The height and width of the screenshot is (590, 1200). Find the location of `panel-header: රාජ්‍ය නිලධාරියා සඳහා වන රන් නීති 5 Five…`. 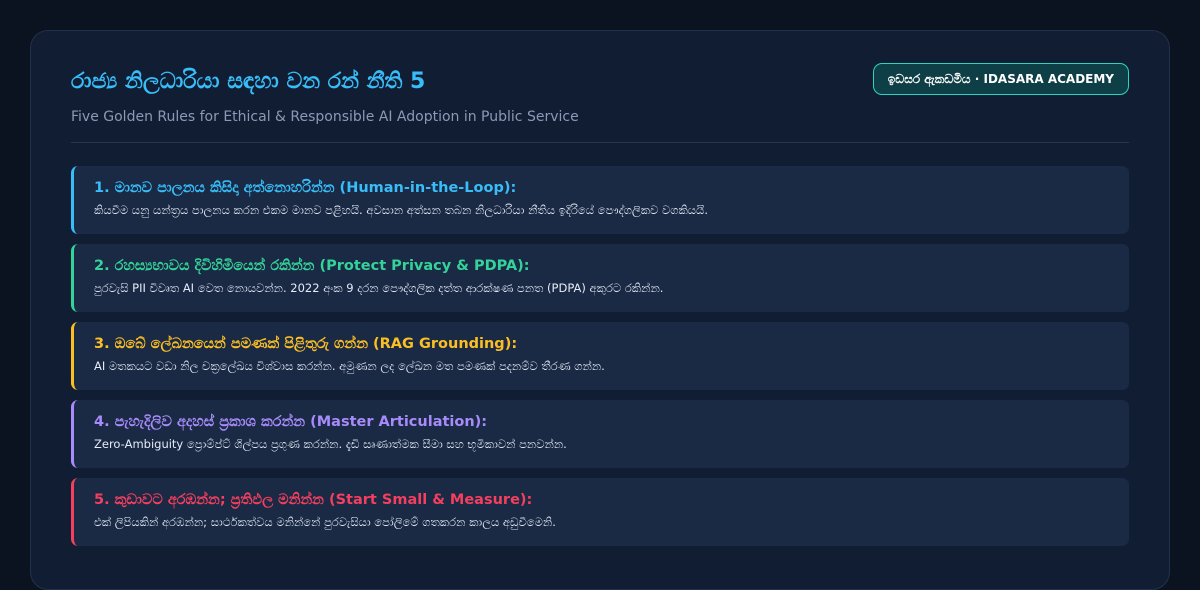

panel-header: රාජ්‍ය නිලධාරියා සඳහා වන රන් නීති 5 Five… is located at coordinates (600, 103).